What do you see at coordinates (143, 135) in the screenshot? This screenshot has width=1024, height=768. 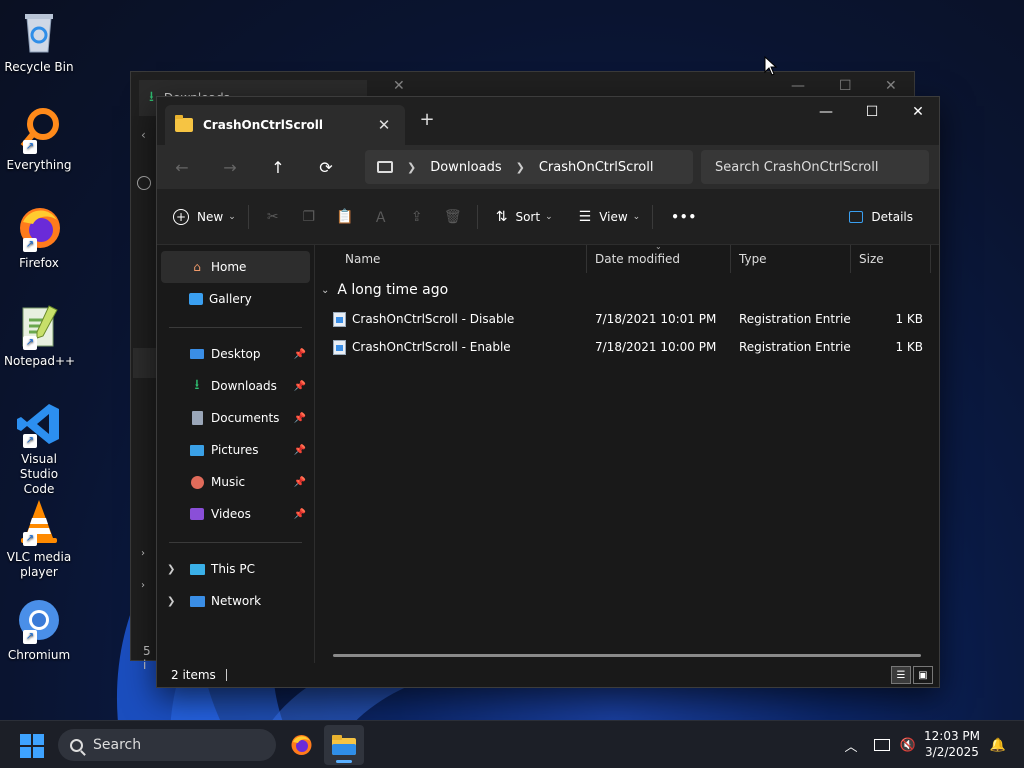 I see `bg-back-icon: ‹` at bounding box center [143, 135].